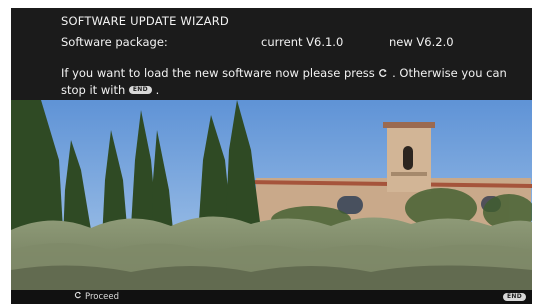 The image size is (544, 304). What do you see at coordinates (102, 296) in the screenshot?
I see `proceed-label: Proceed` at bounding box center [102, 296].